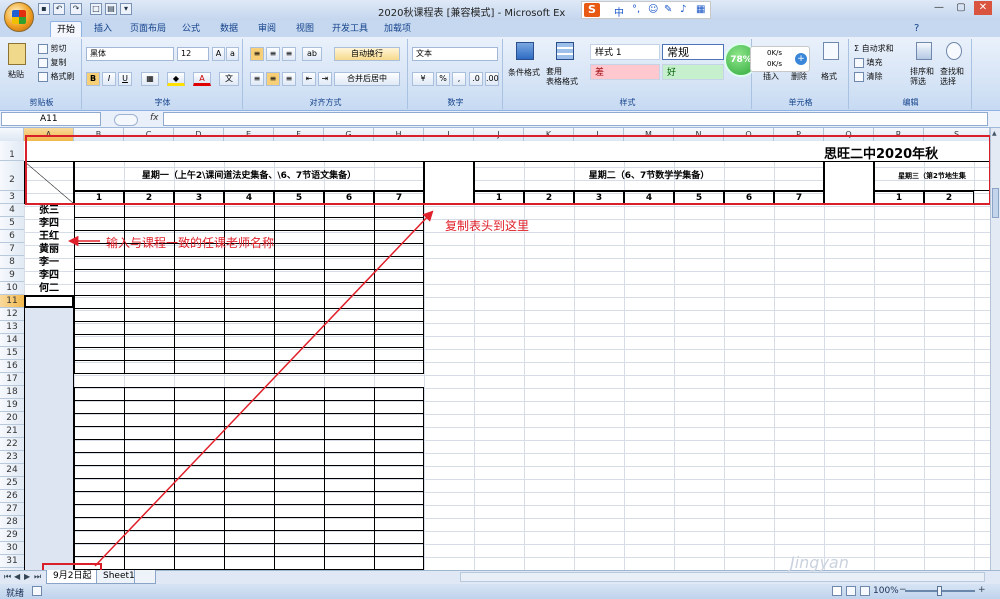  Describe the element at coordinates (367, 79) in the screenshot. I see `merge-center-button: 合并后居中` at that location.